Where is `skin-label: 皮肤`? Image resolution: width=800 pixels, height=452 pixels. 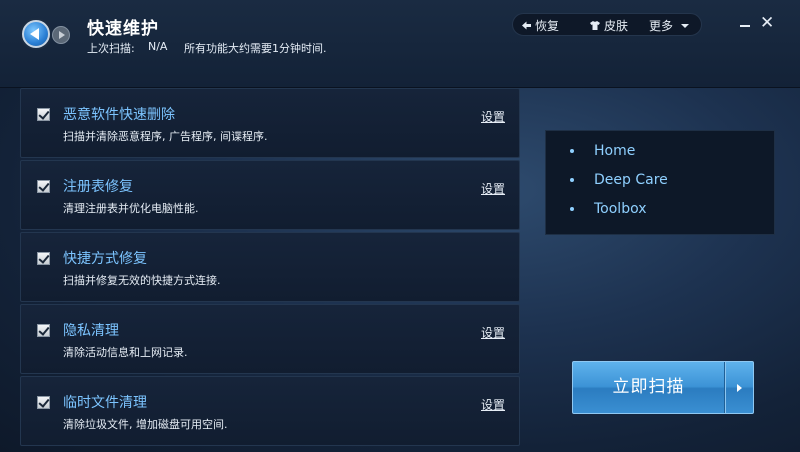 skin-label: 皮肤 is located at coordinates (616, 26).